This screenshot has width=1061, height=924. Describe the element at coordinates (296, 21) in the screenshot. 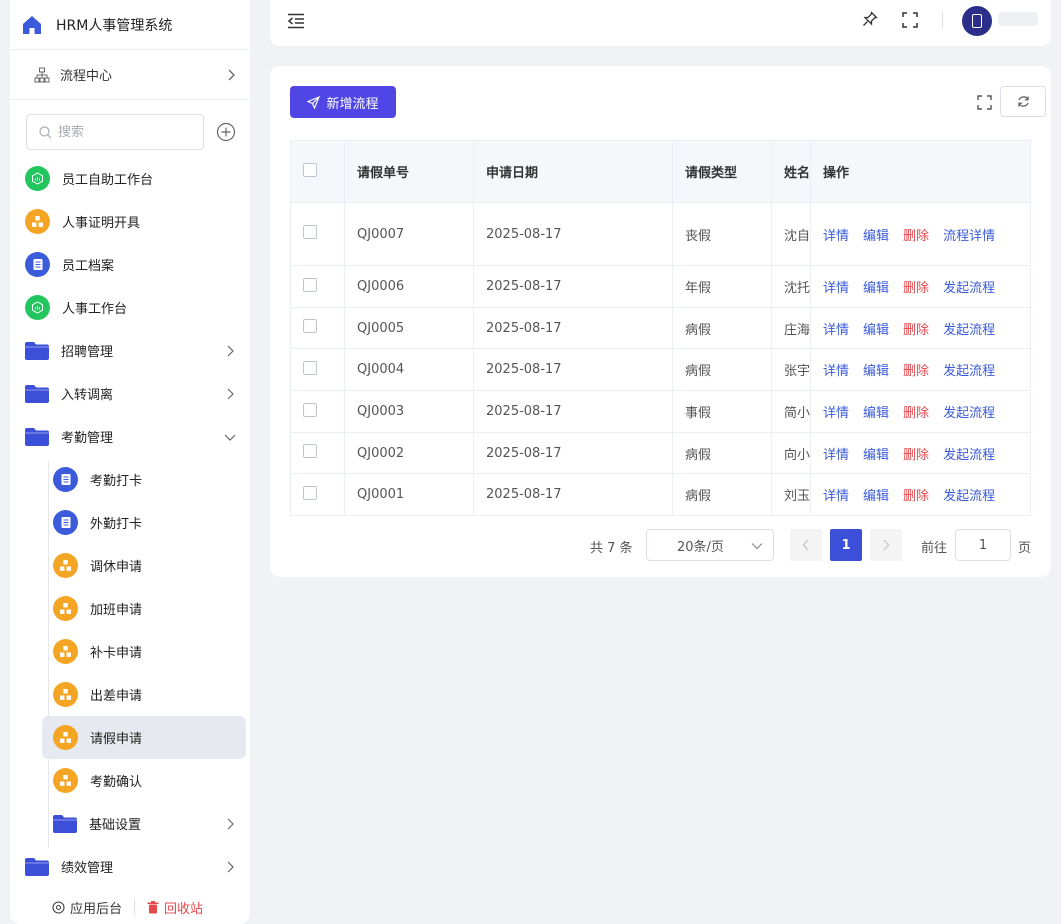

I see `collapse-menu-icon` at that location.